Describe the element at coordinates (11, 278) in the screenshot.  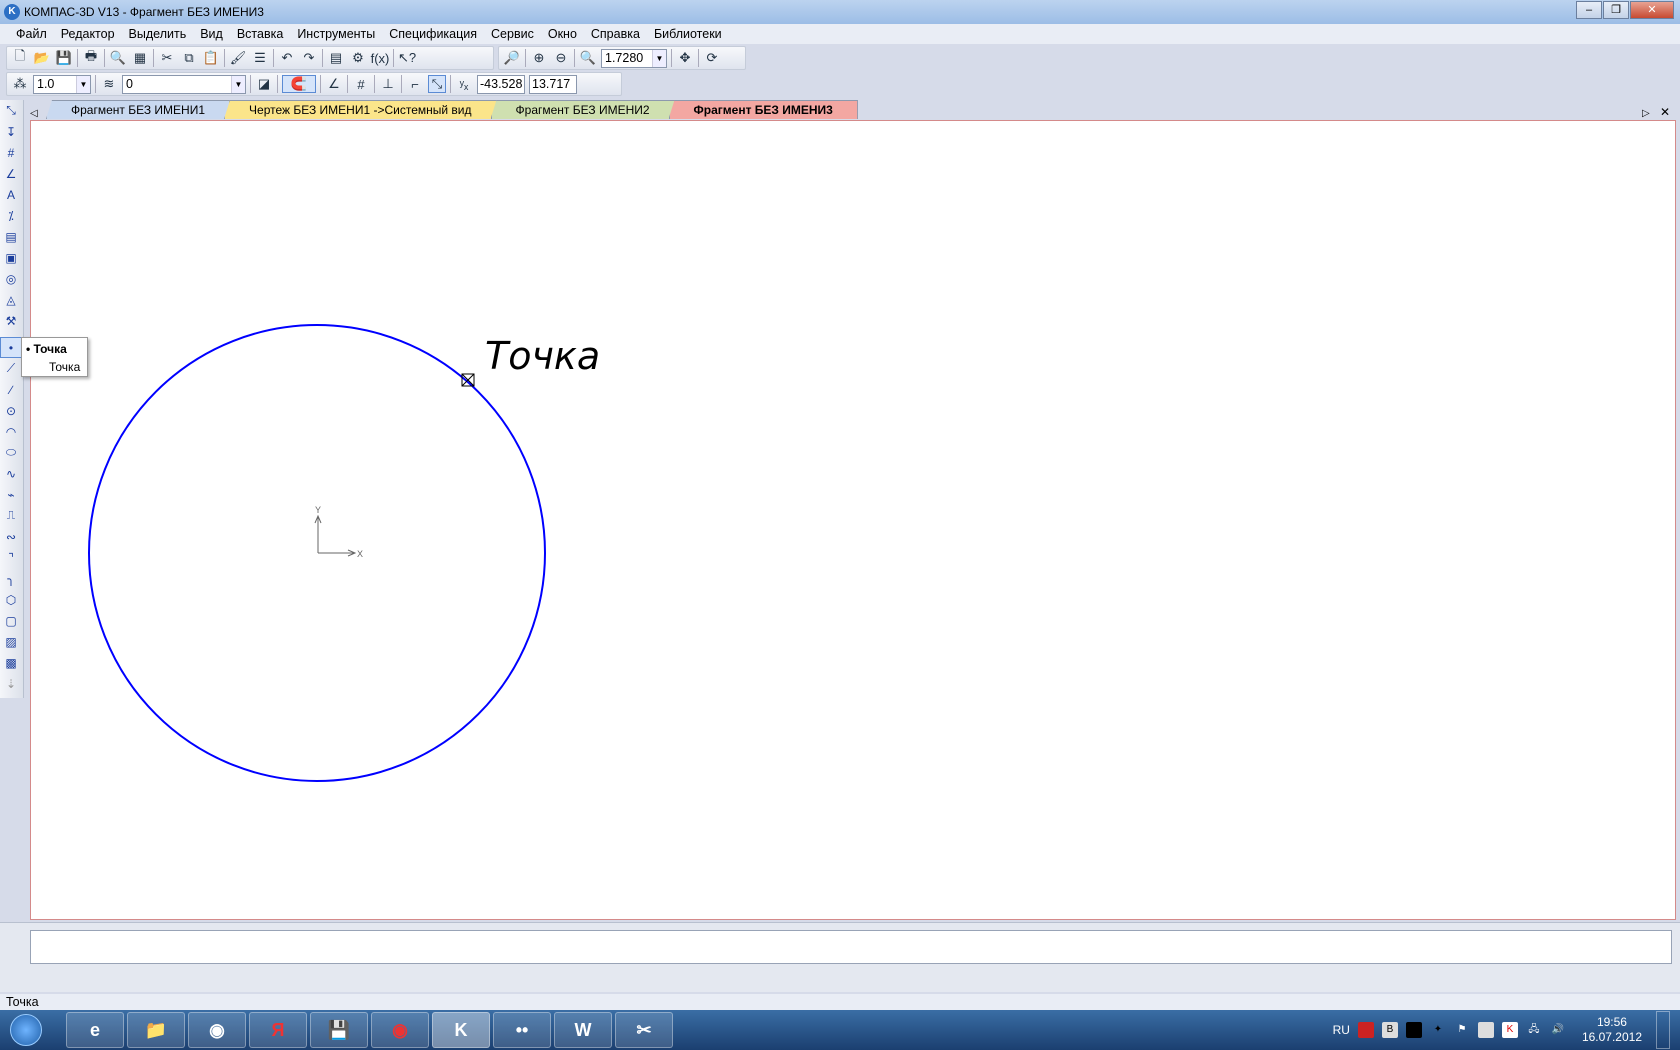
I see `reports-icon: ◎` at that location.